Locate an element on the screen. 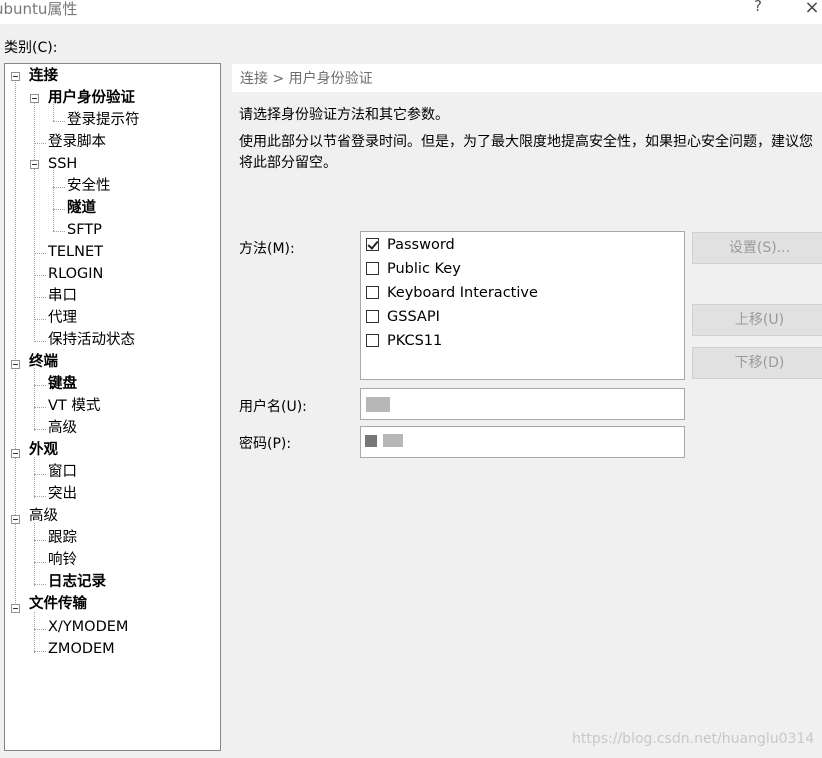  checkbox-checked-icon is located at coordinates (372, 244).